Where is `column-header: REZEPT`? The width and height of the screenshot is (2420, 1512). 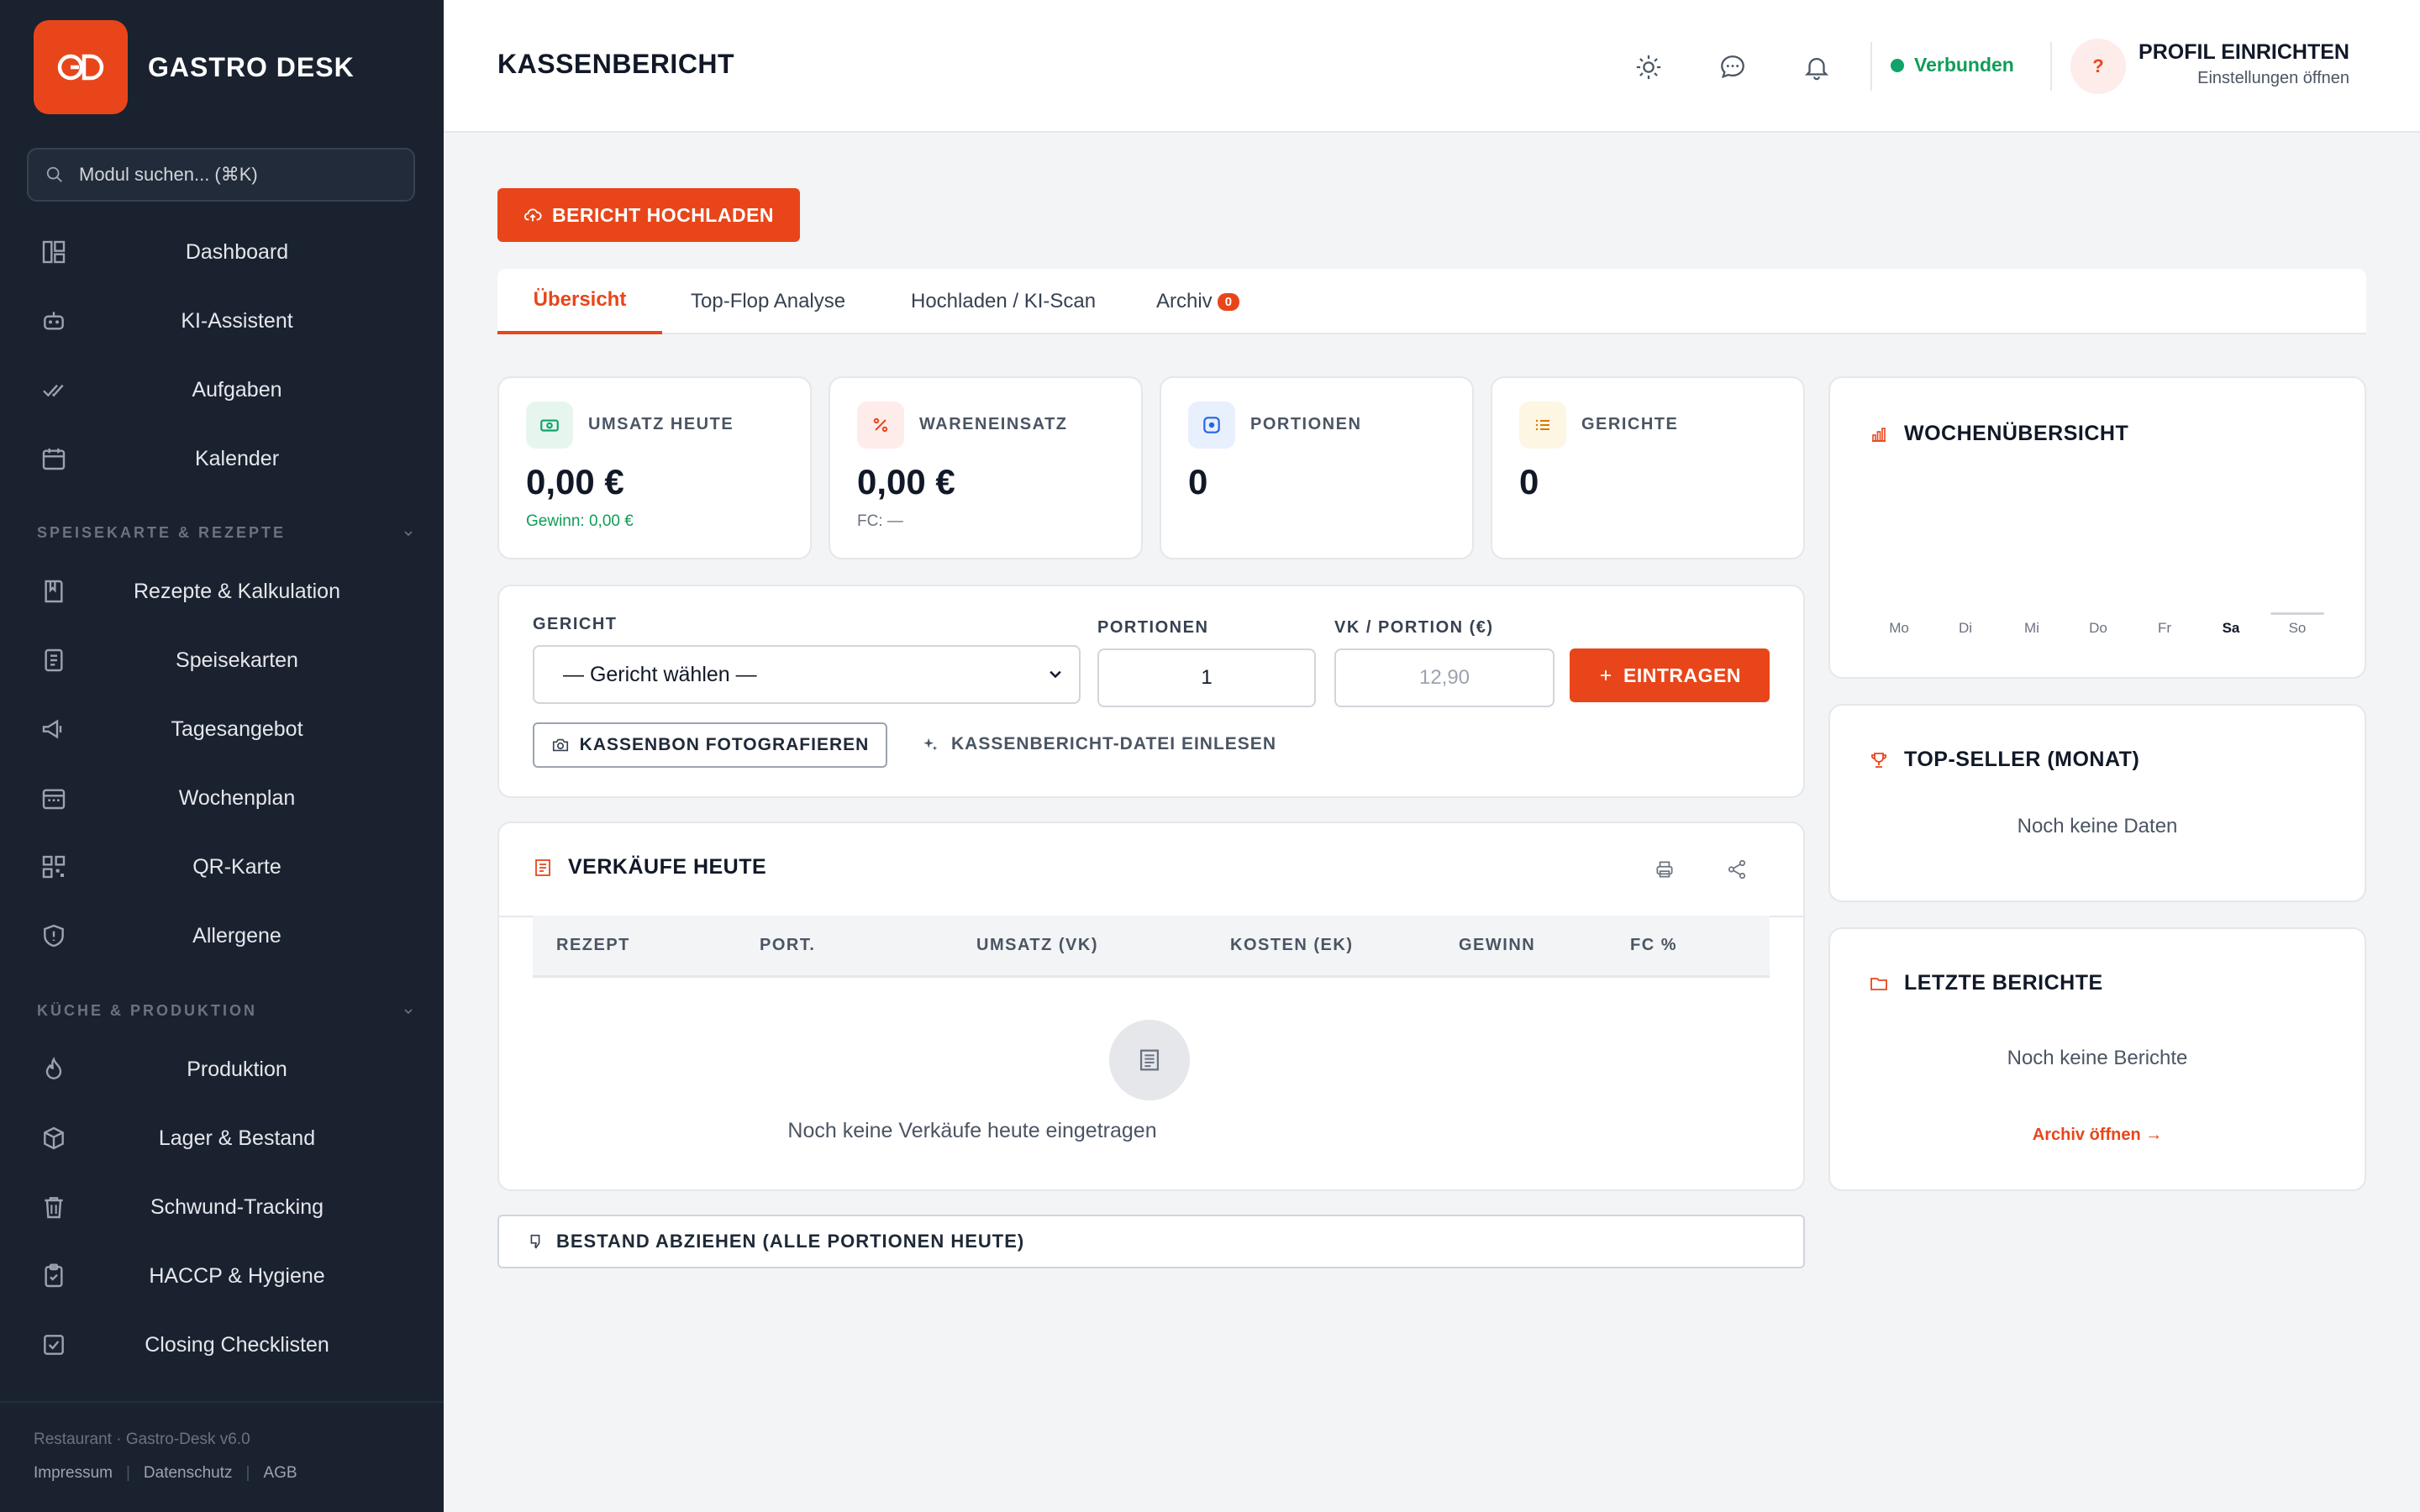 column-header: REZEPT is located at coordinates (593, 945).